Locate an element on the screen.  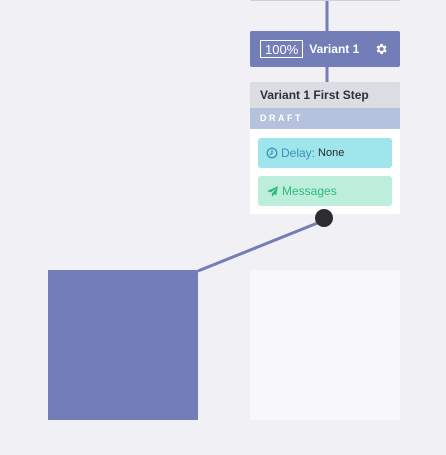
parent-node-edge is located at coordinates (325, 0).